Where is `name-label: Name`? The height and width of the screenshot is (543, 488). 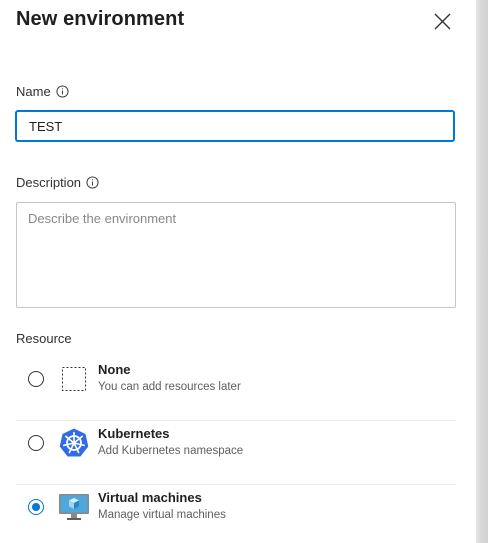
name-label: Name is located at coordinates (33, 91).